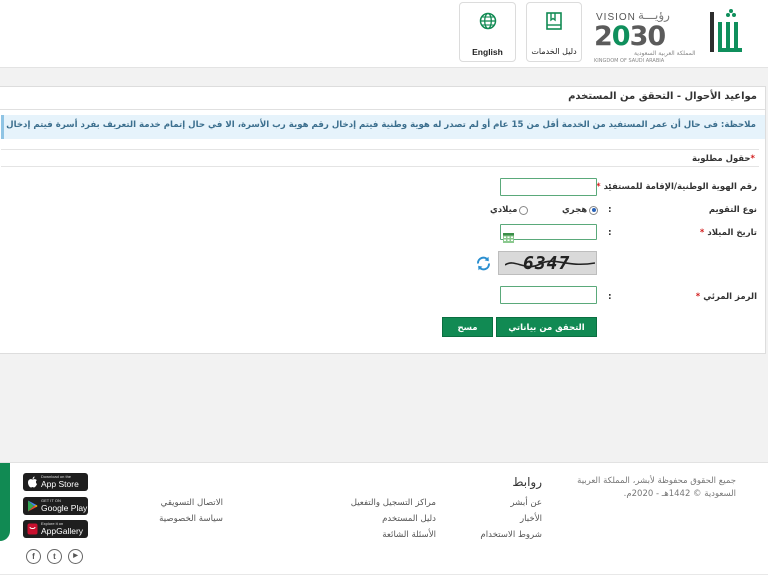 This screenshot has width=768, height=584. What do you see at coordinates (729, 33) in the screenshot?
I see `absher-logo` at bounding box center [729, 33].